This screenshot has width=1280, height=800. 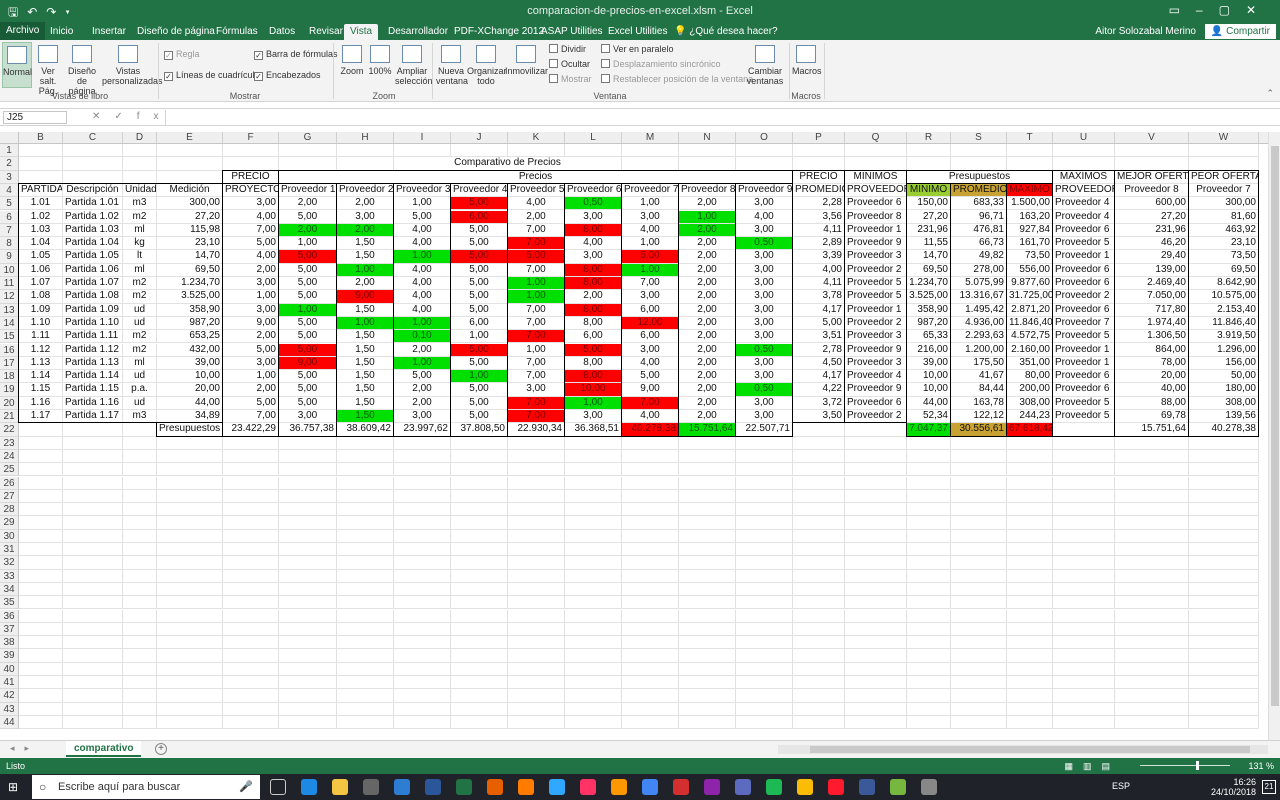 I want to click on data-cell: 200,00, so click(x=1030, y=390).